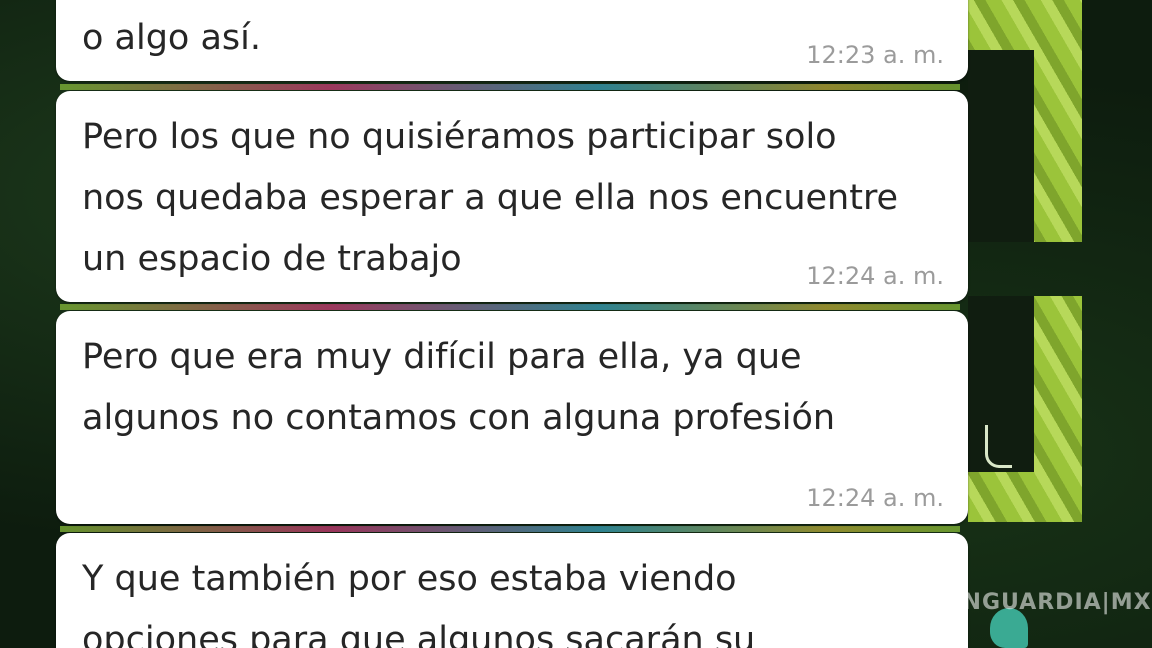  Describe the element at coordinates (1040, 602) in the screenshot. I see `watermark-logo: VANGUARDIA|MX` at that location.